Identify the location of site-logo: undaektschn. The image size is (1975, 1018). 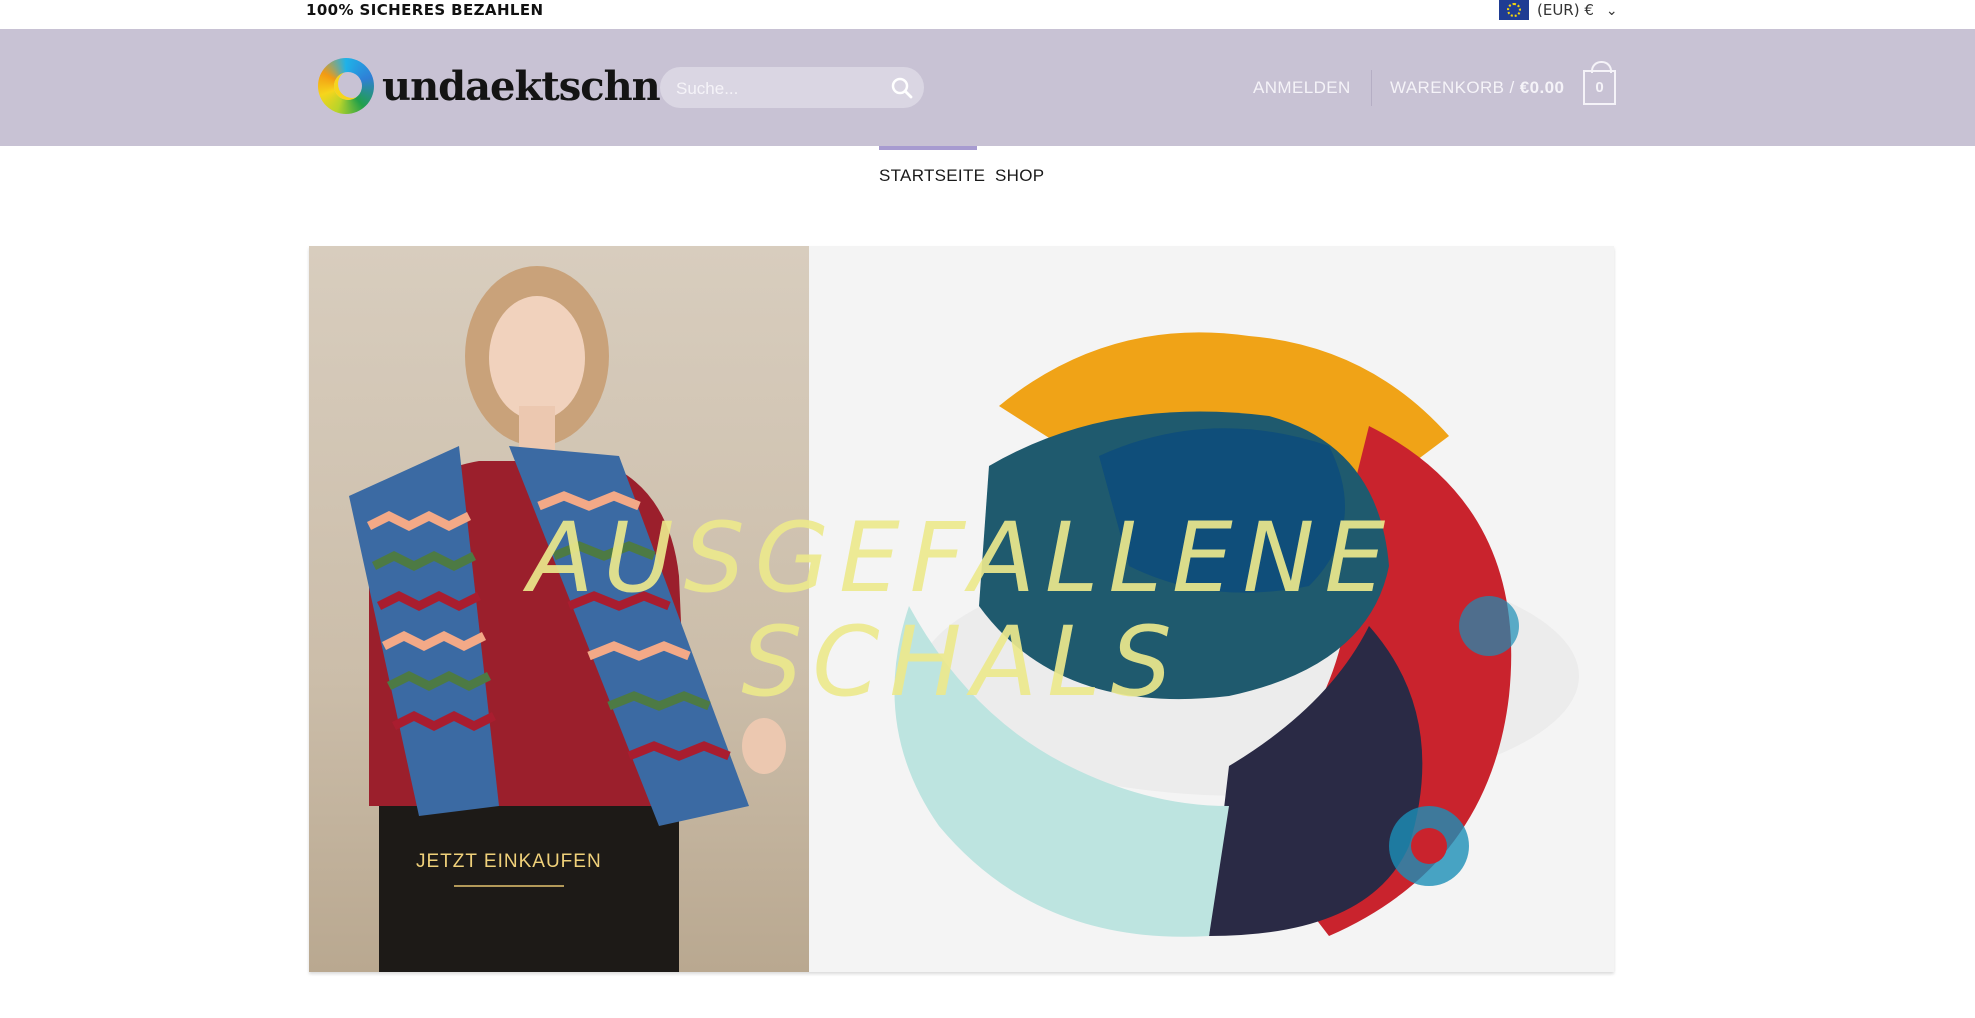
(489, 86).